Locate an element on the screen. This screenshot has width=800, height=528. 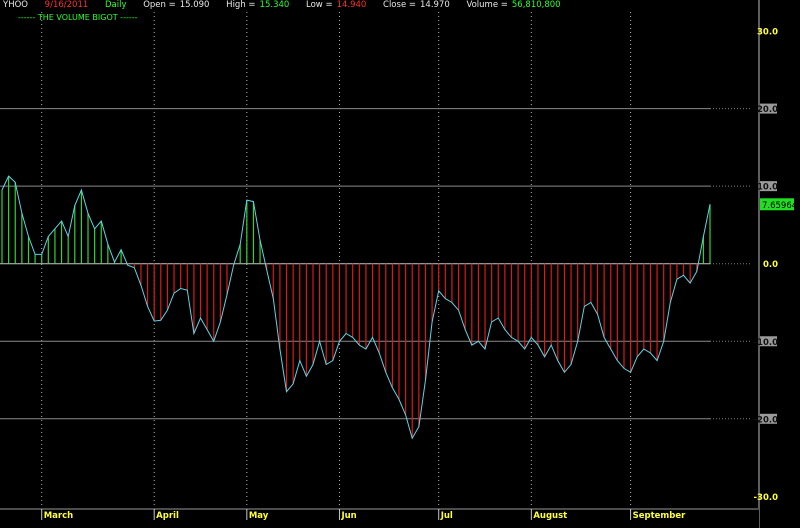
x-tick-label: Jul is located at coordinates (446, 516).